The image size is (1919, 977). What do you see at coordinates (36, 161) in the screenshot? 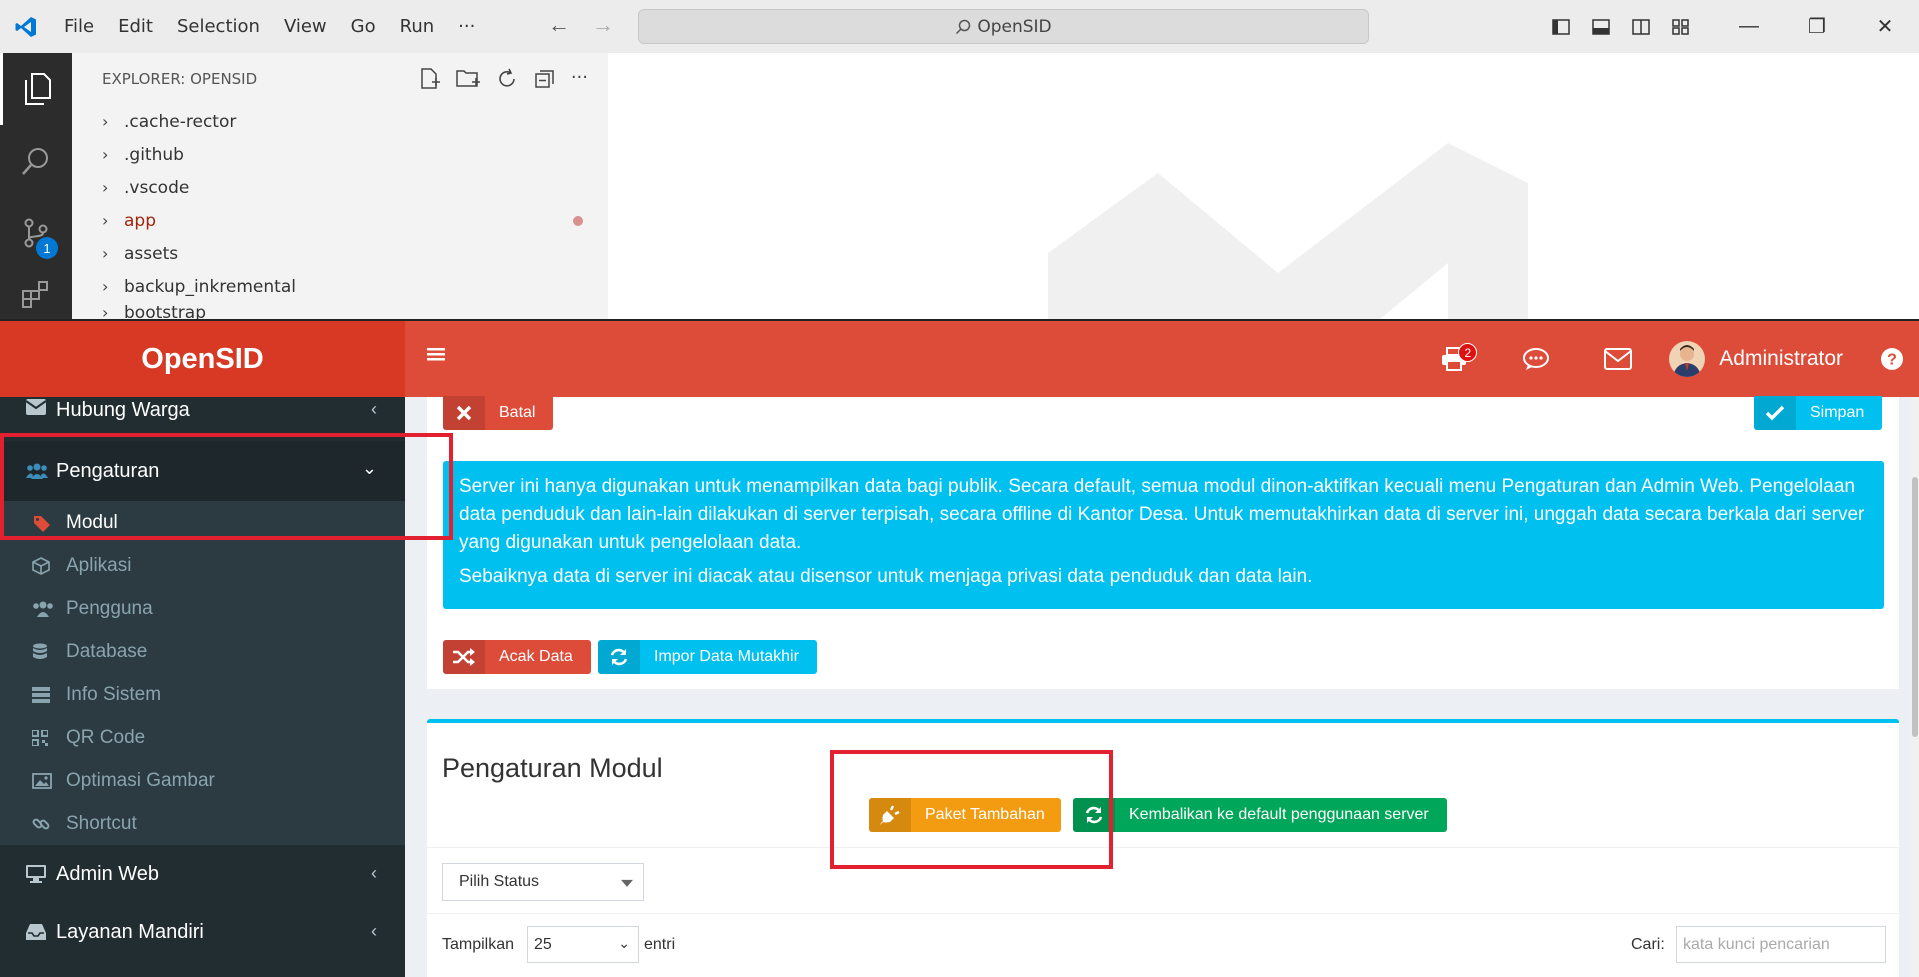
I see `search-activity-icon` at bounding box center [36, 161].